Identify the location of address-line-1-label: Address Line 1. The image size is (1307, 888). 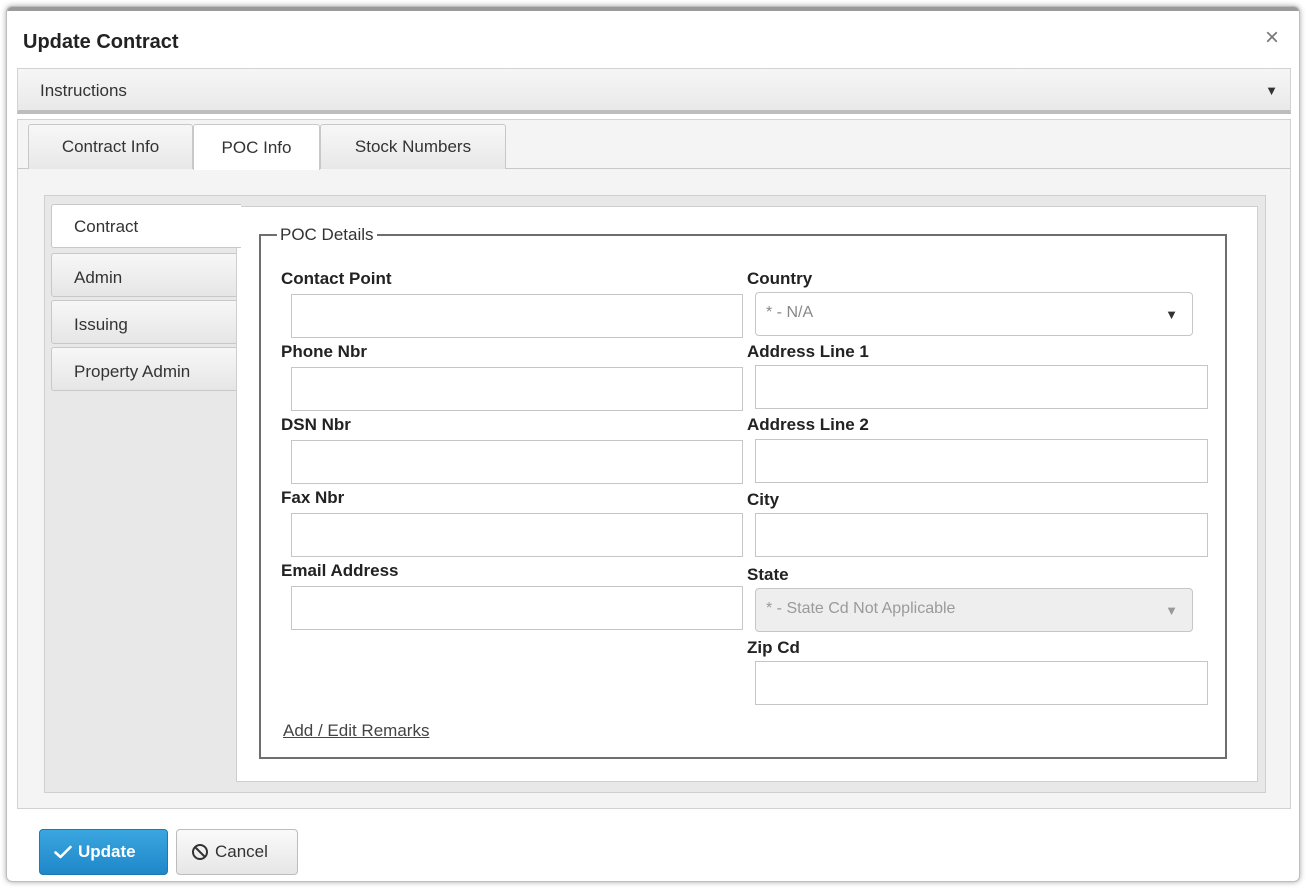
(808, 351).